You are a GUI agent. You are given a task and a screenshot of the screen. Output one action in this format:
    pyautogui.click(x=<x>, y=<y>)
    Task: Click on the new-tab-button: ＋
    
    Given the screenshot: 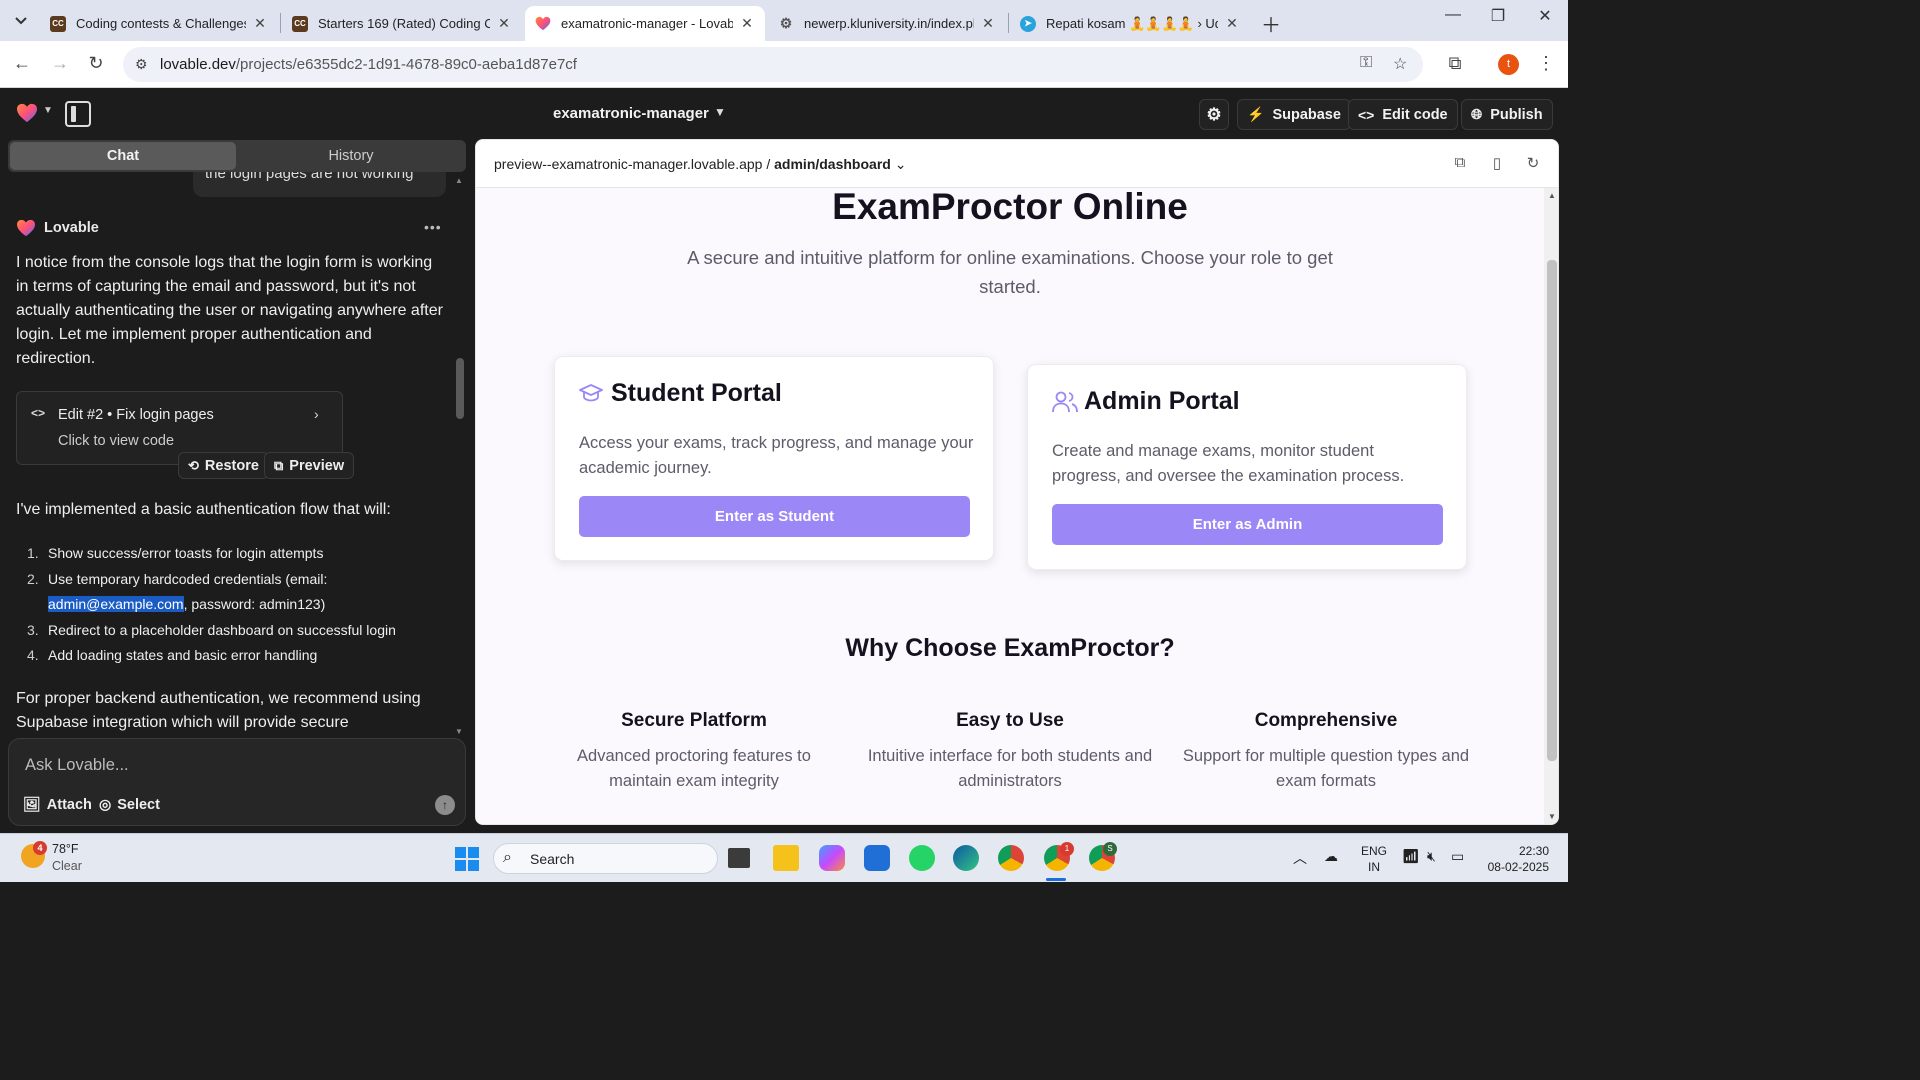 What is the action you would take?
    pyautogui.click(x=1271, y=23)
    